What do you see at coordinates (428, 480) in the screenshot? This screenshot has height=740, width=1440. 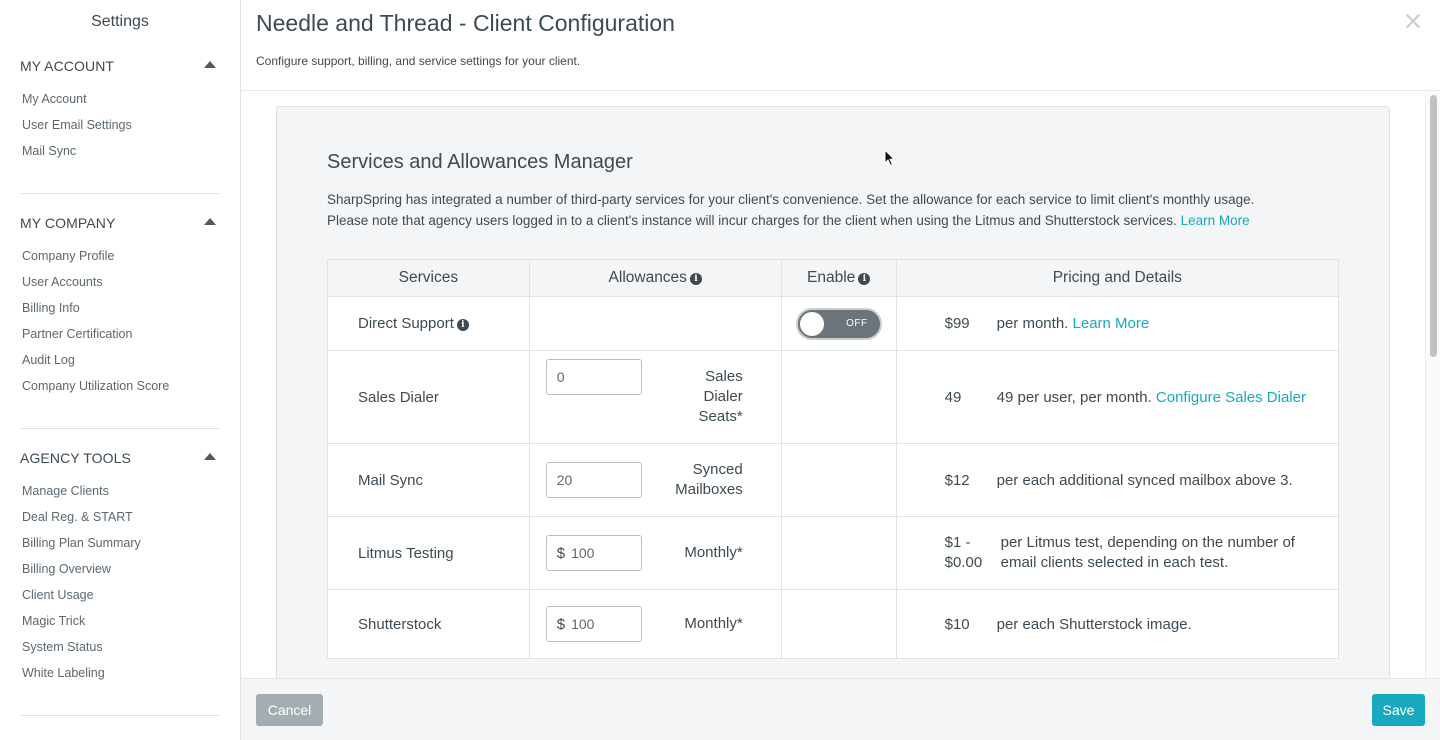 I see `service-cell: Mail Sync` at bounding box center [428, 480].